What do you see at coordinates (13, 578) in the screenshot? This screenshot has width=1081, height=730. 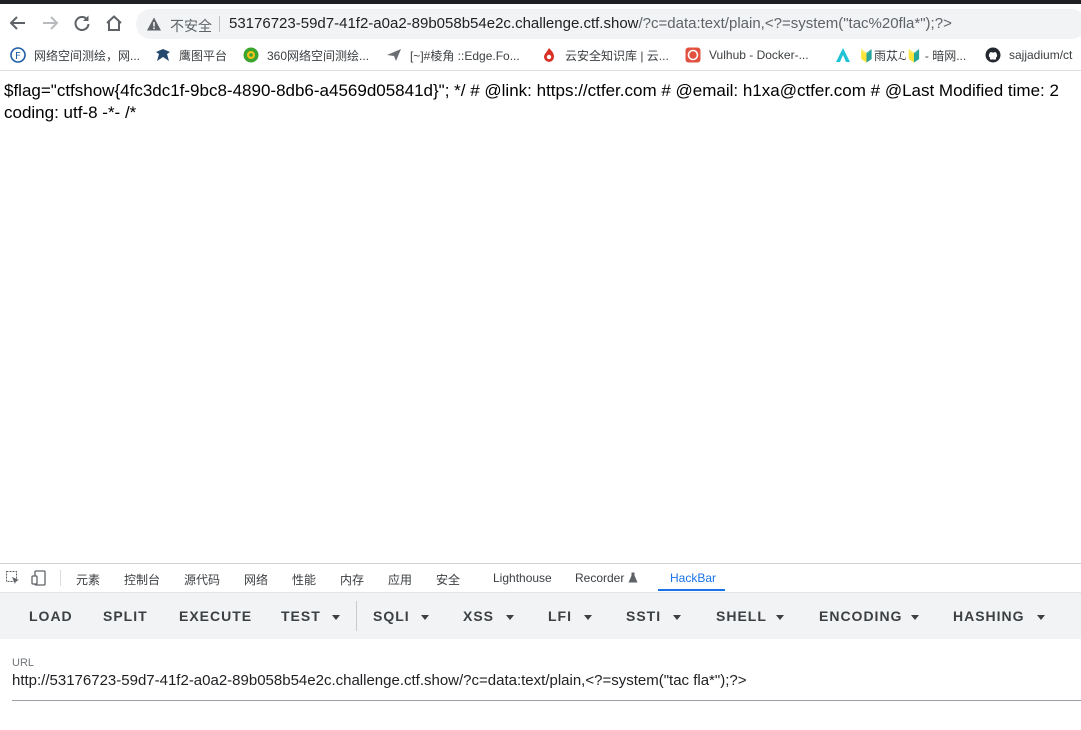 I see `inspect-element-icon` at bounding box center [13, 578].